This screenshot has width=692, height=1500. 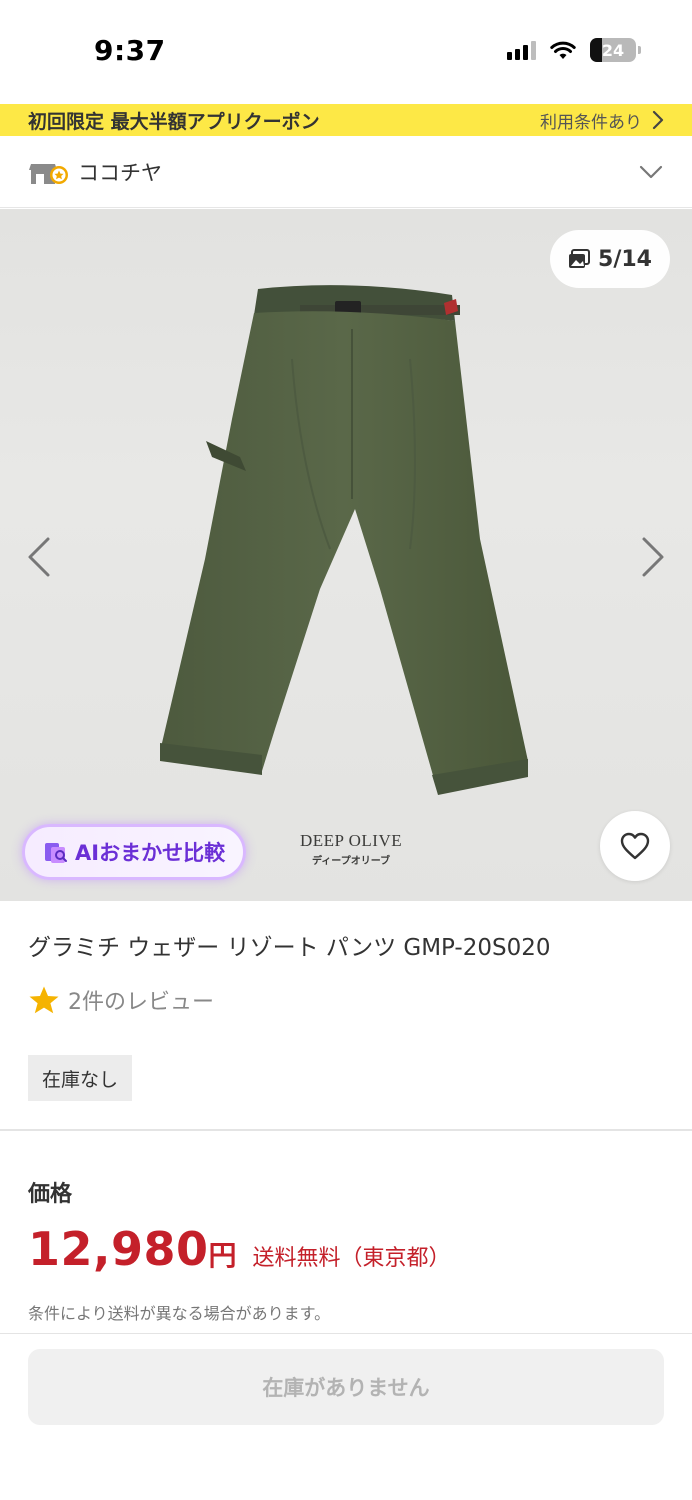 I want to click on image-counter: 5/14, so click(x=610, y=259).